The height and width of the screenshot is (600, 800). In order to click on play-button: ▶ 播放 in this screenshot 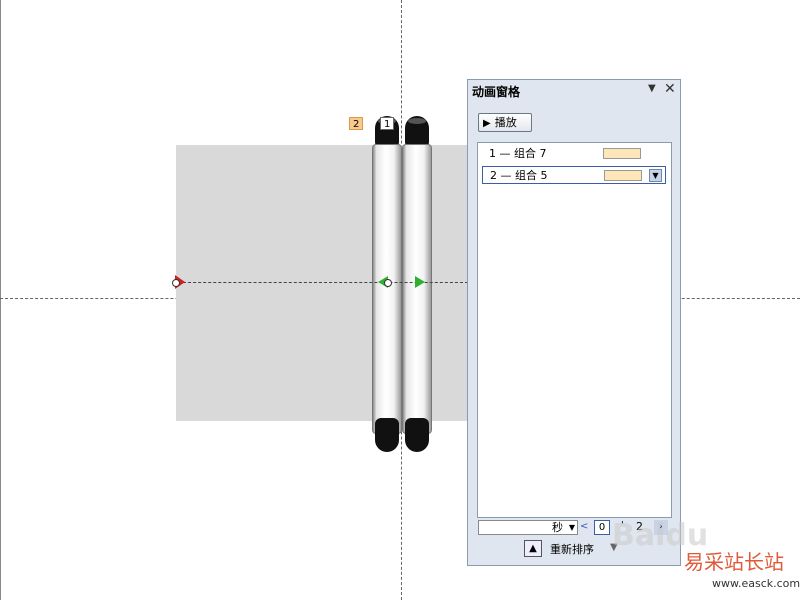, I will do `click(505, 122)`.